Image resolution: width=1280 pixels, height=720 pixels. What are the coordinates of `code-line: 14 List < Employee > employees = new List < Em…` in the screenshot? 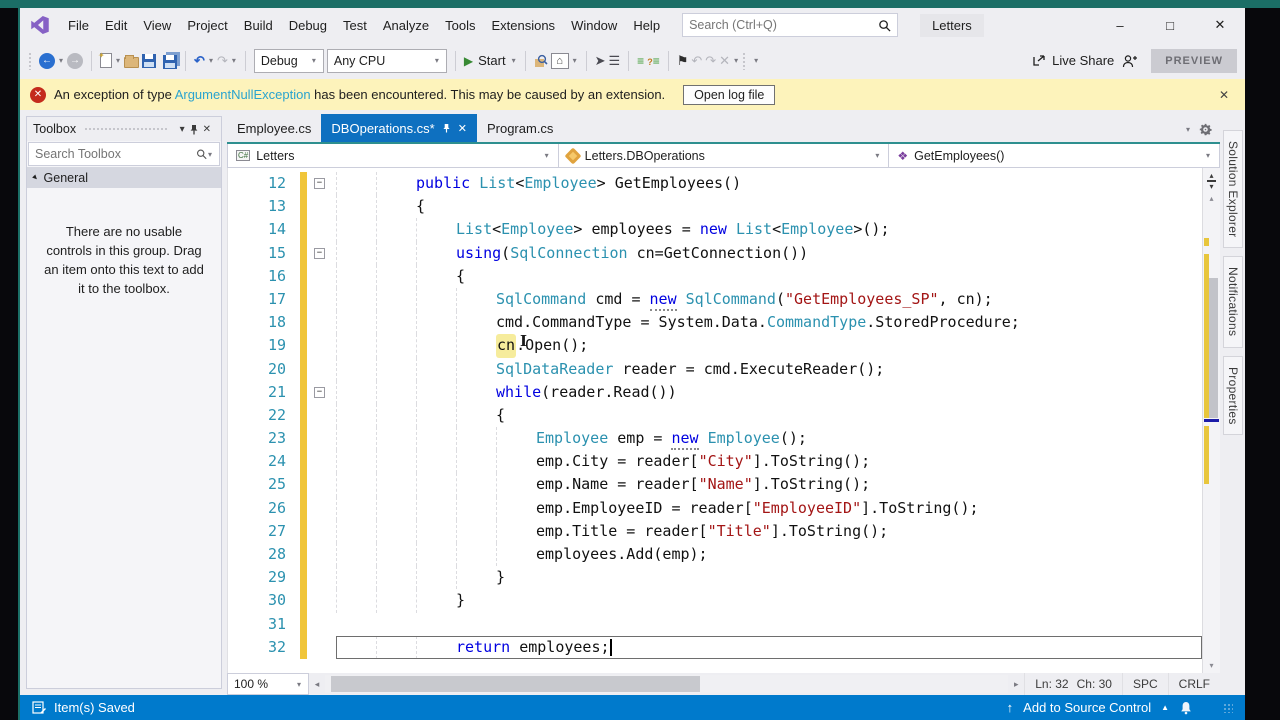 It's located at (715, 230).